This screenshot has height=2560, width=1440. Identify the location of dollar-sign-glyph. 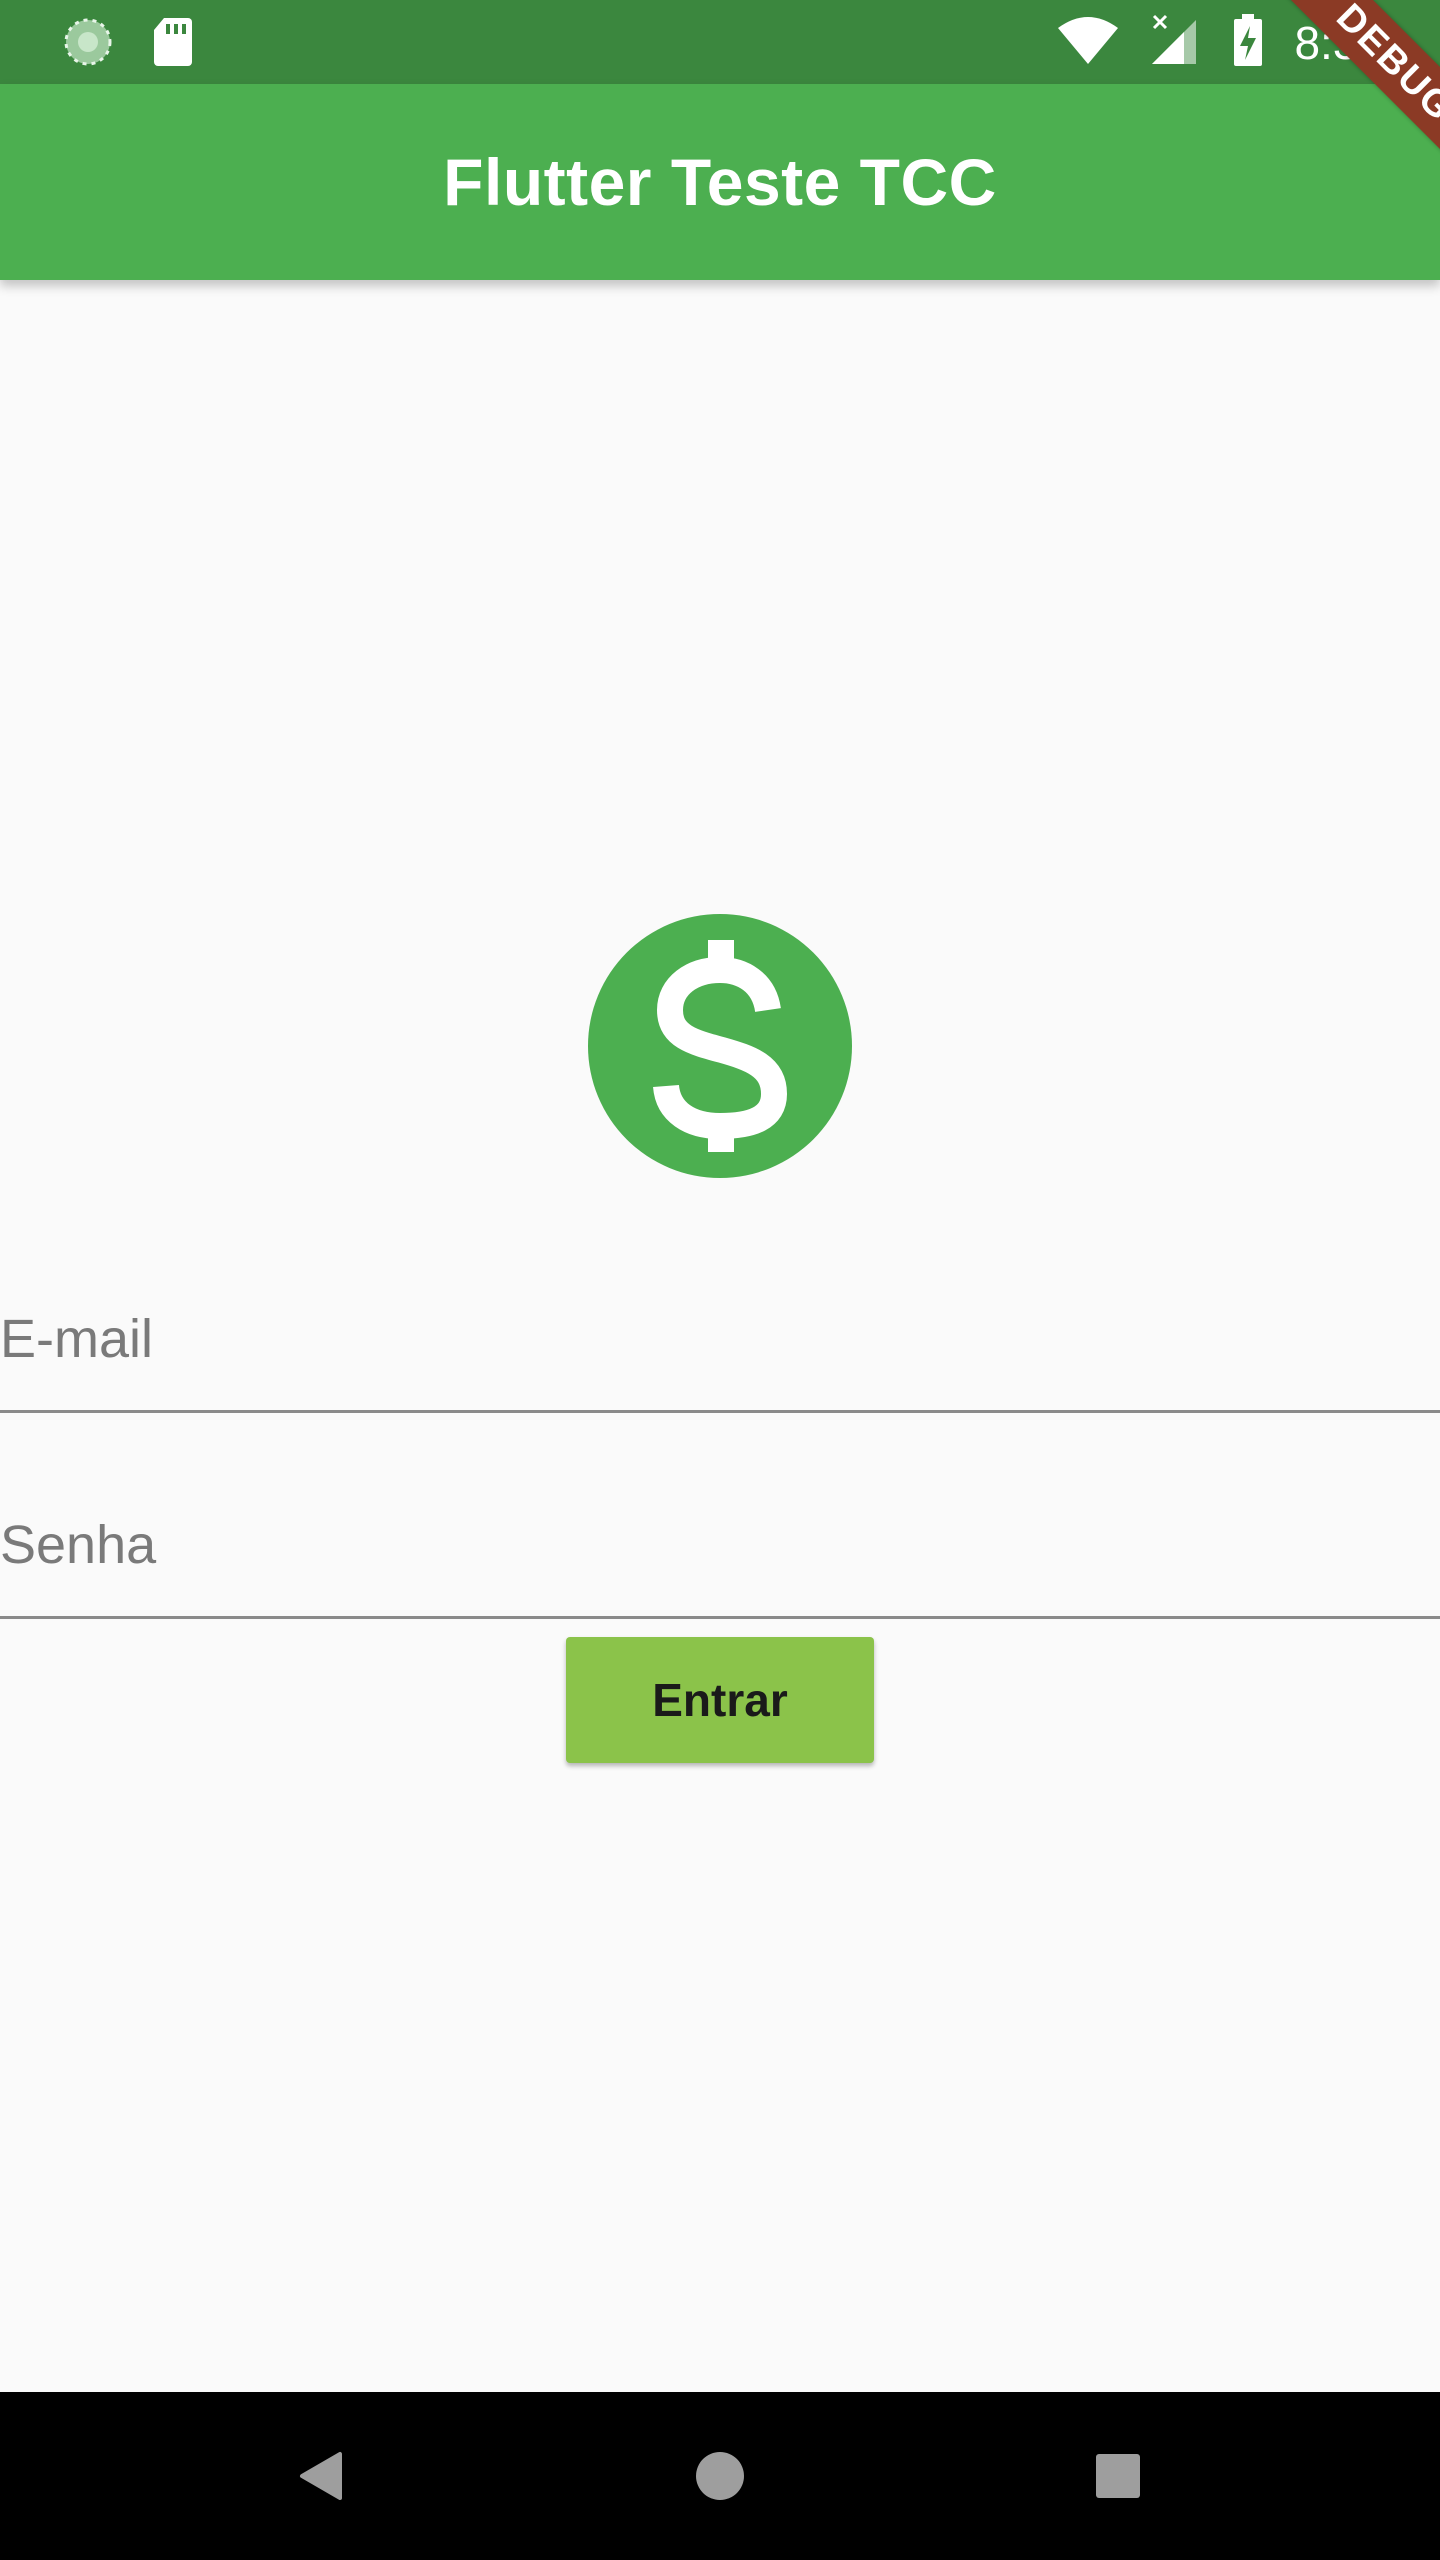
(720, 1046).